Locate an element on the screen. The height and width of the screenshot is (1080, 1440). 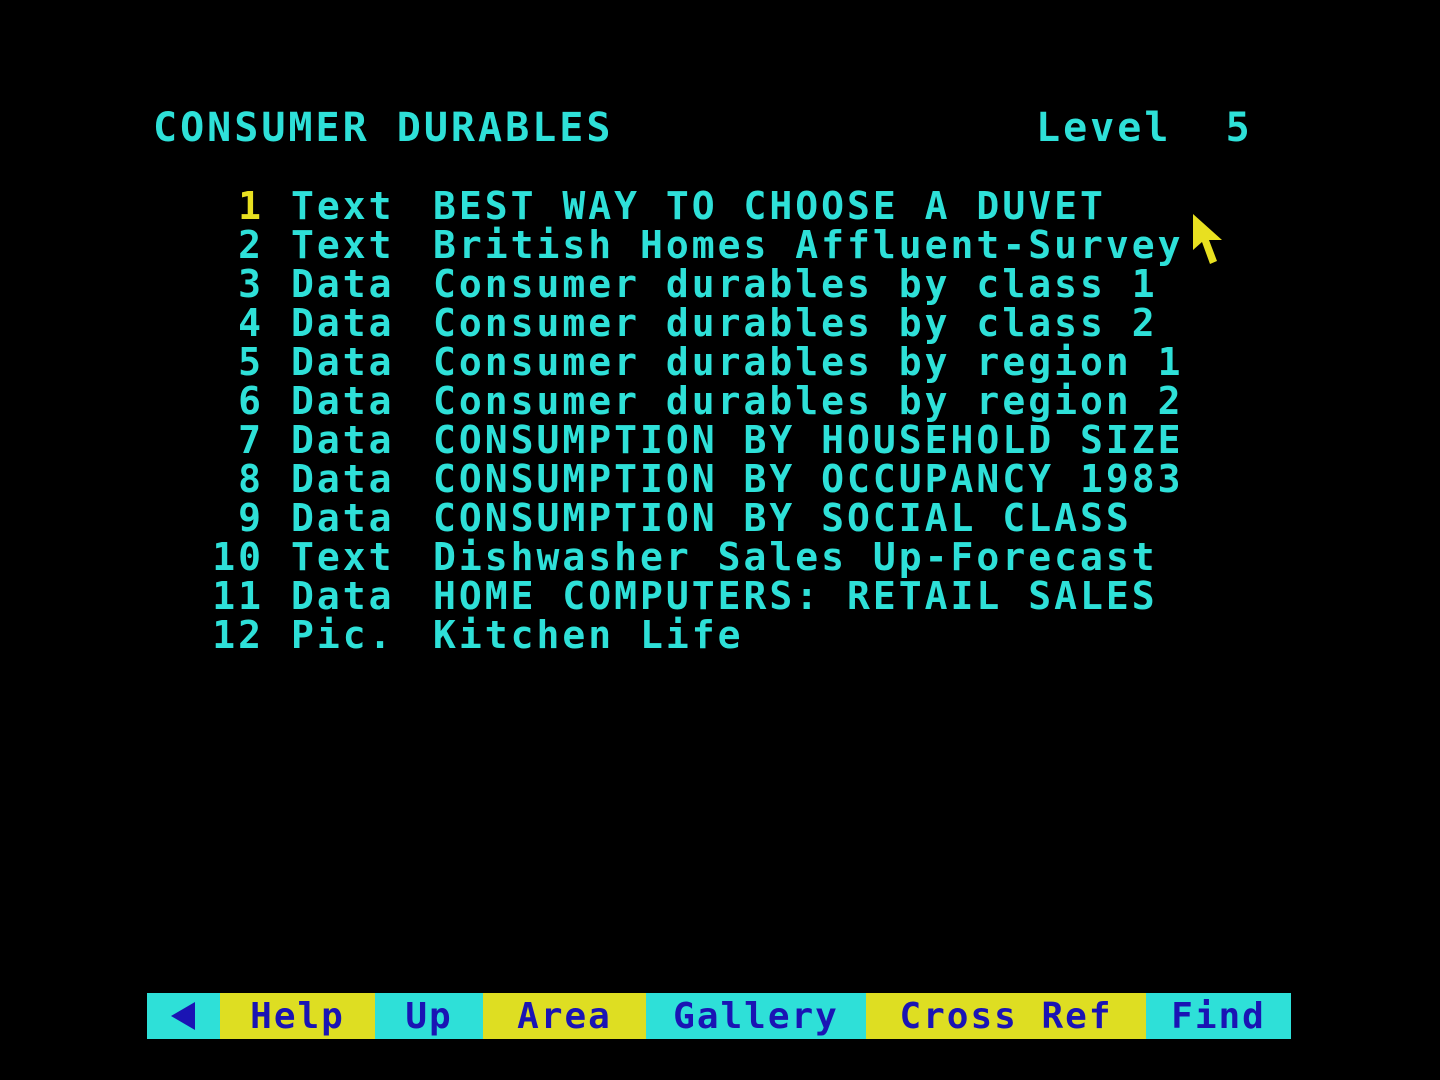
mouse-pointer-icon is located at coordinates (1207, 239).